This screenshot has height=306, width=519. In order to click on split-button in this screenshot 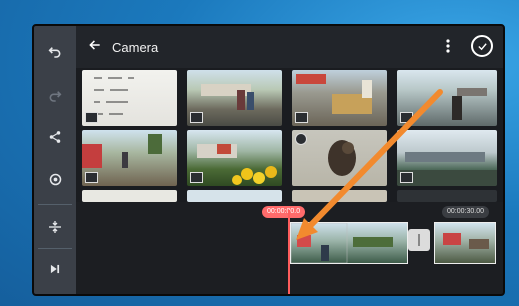, I will do `click(55, 227)`.